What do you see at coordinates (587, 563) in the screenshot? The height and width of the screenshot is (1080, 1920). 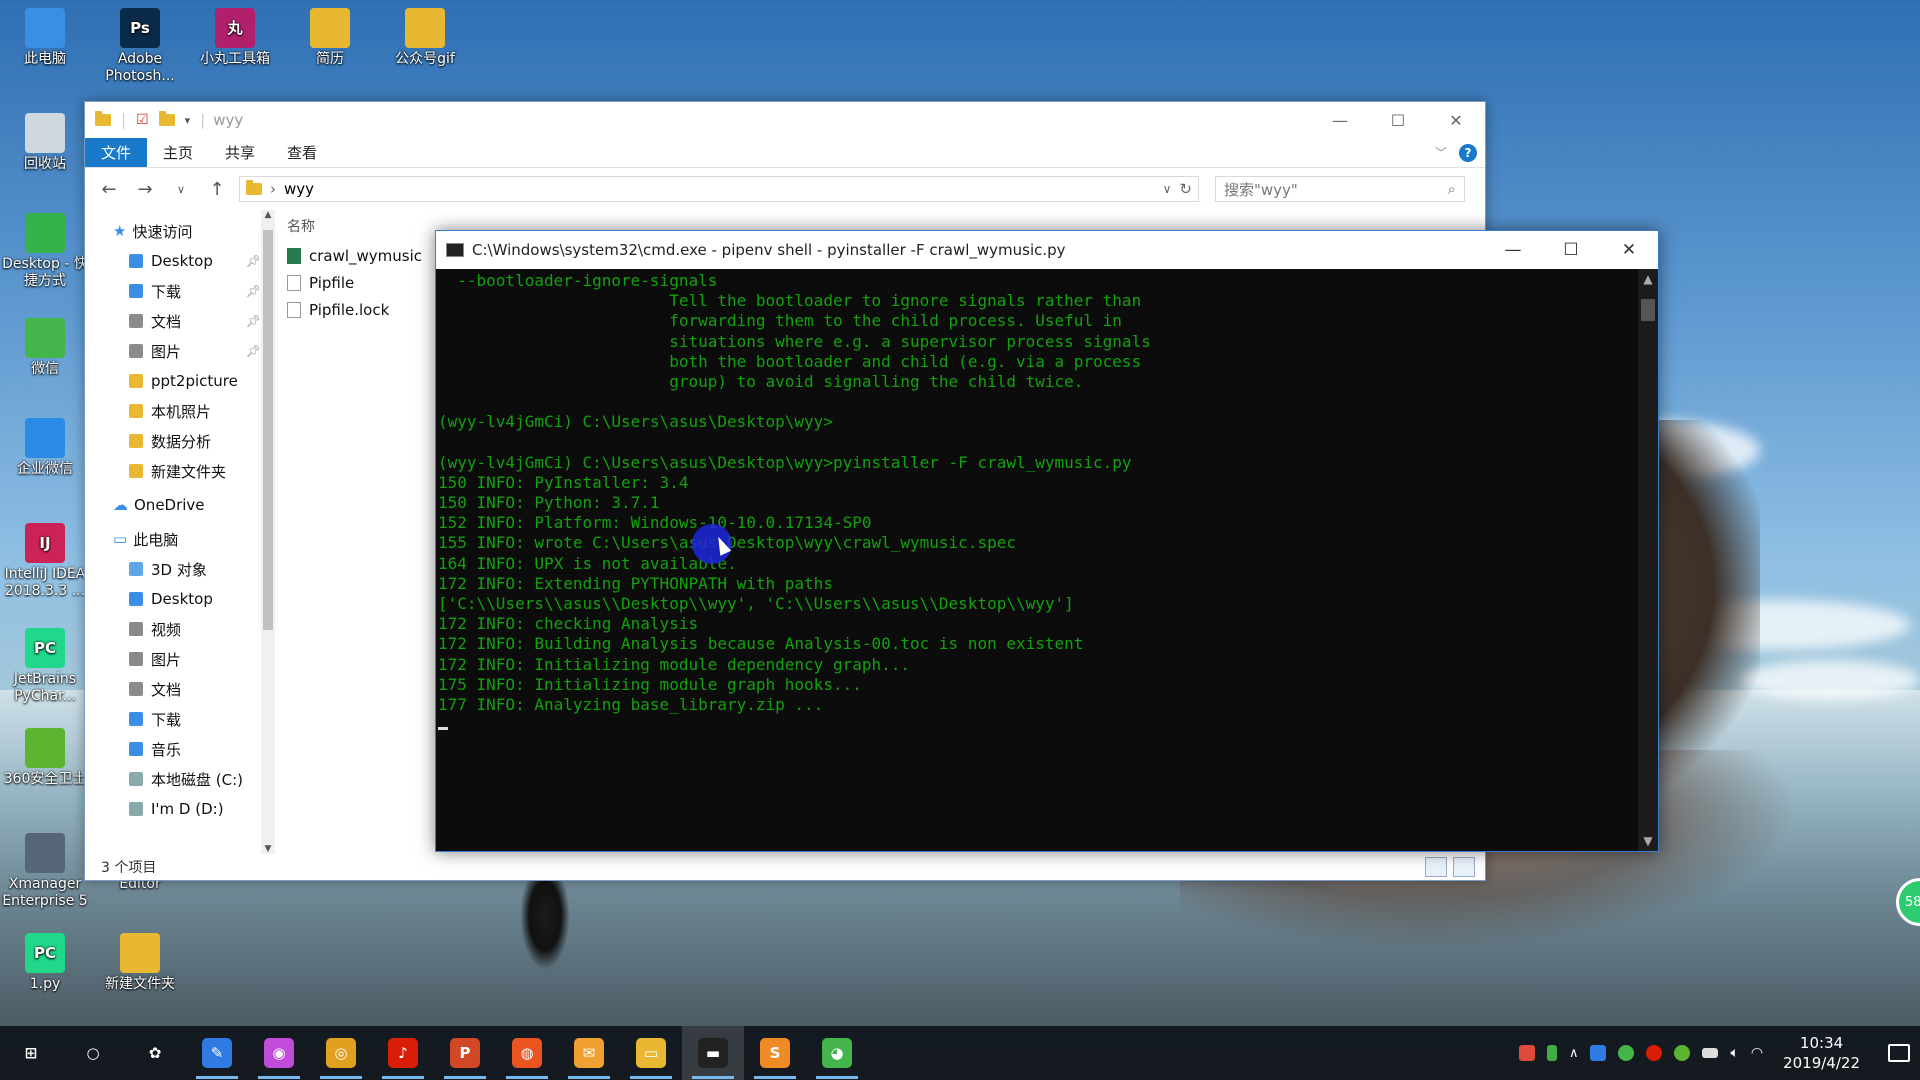 I see `console-line: 164 INFO: UPX is not available.` at bounding box center [587, 563].